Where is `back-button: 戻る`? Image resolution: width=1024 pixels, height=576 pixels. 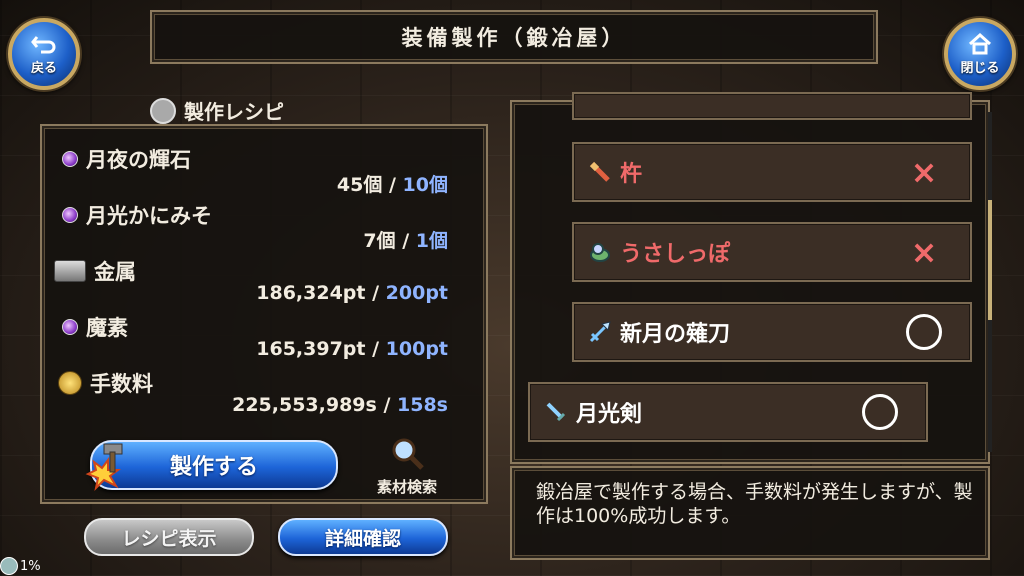
back-button: 戻る is located at coordinates (44, 54).